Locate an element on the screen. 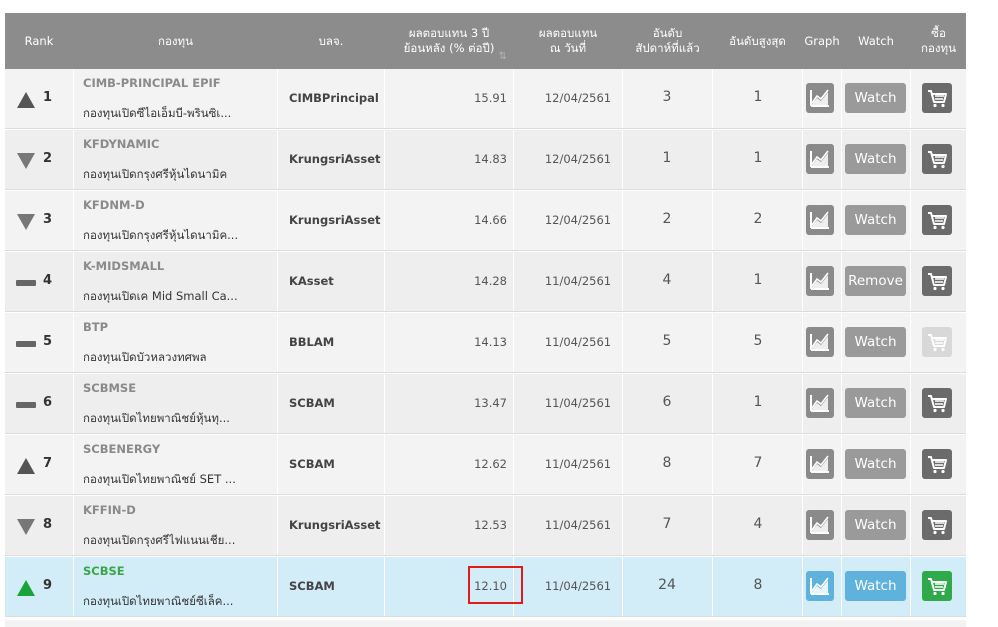 This screenshot has width=998, height=627. fund-code-link: KFFIN-D is located at coordinates (109, 510).